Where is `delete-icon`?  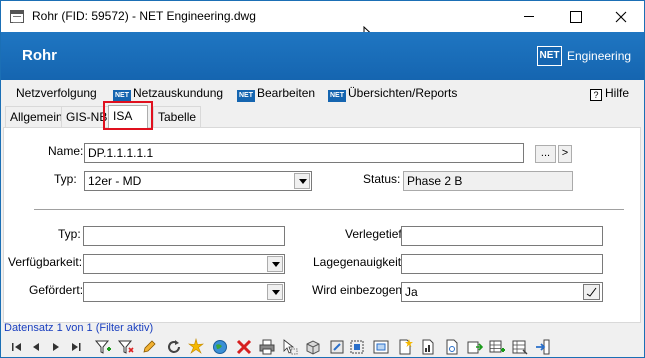 delete-icon is located at coordinates (244, 347).